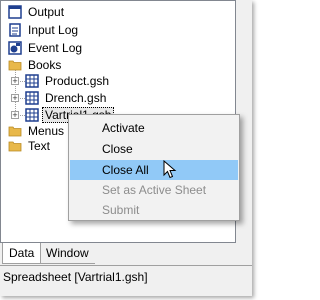 The width and height of the screenshot is (320, 300). What do you see at coordinates (121, 210) in the screenshot?
I see `menu-item-submit: Submit` at bounding box center [121, 210].